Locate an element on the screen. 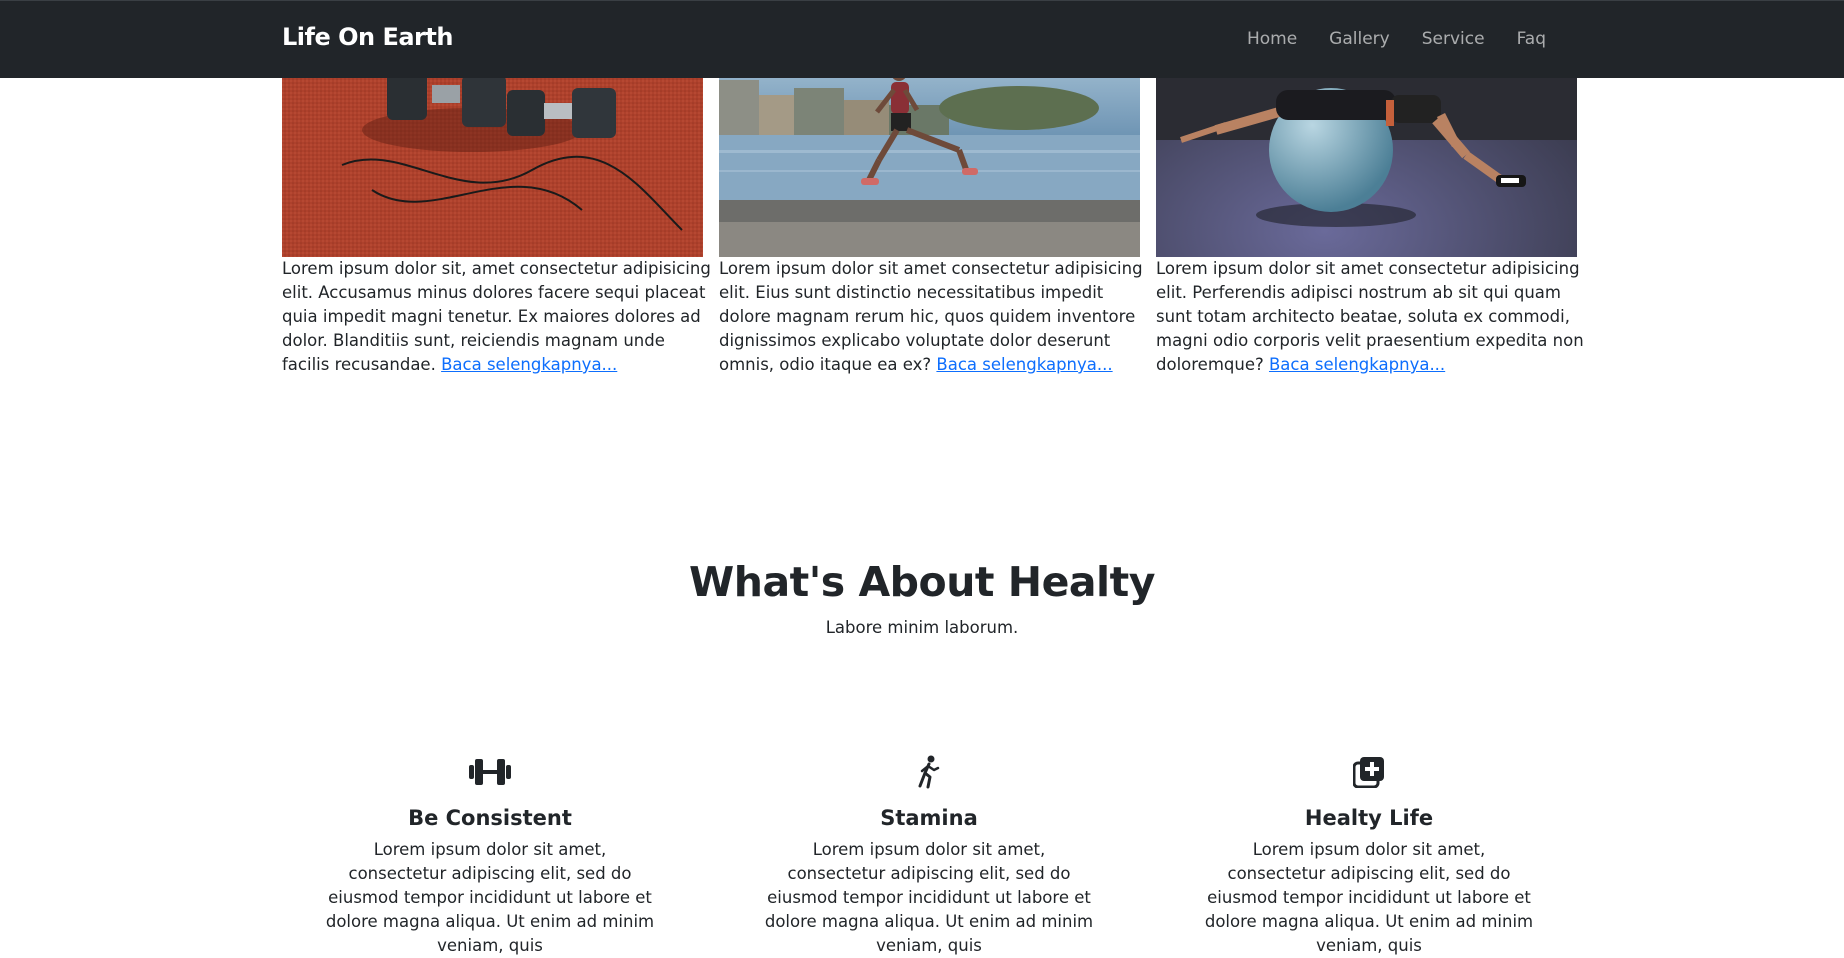 This screenshot has height=958, width=1844. nav-link-gallery: Gallery is located at coordinates (1359, 39).